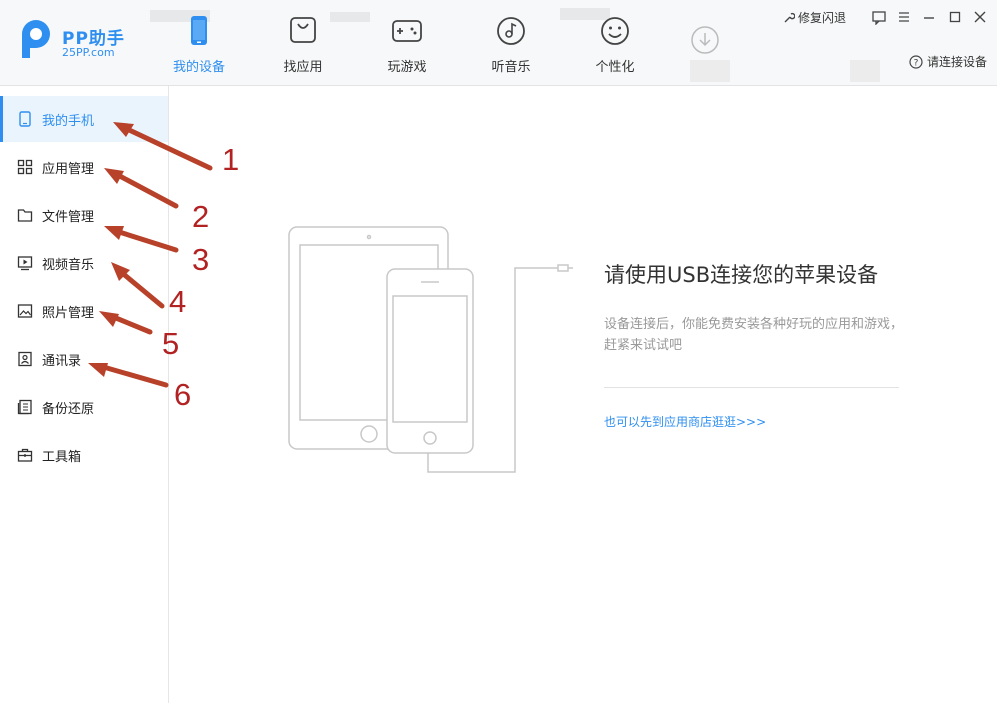 Image resolution: width=997 pixels, height=703 pixels. What do you see at coordinates (980, 17) in the screenshot?
I see `close-icon` at bounding box center [980, 17].